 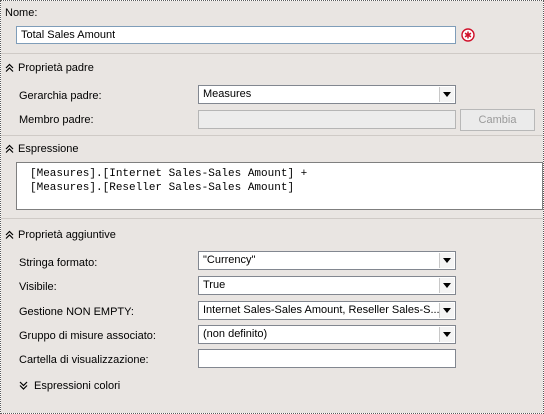 What do you see at coordinates (162, 188) in the screenshot?
I see `expression-line-2: [Measures].[Reseller Sales-Sales Amount]` at bounding box center [162, 188].